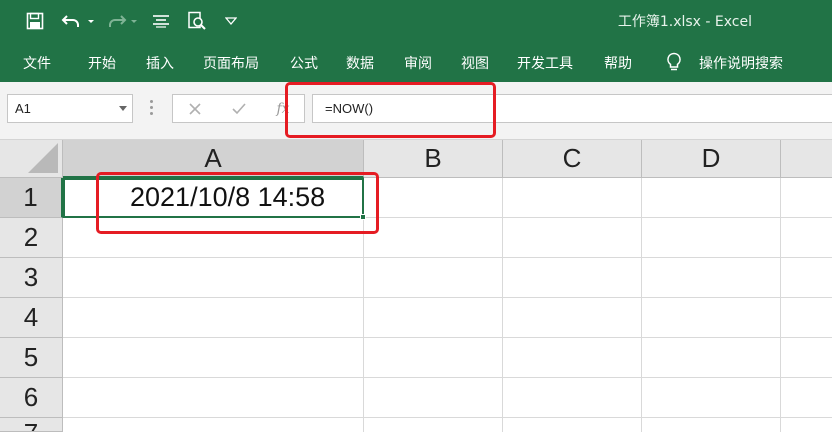 The width and height of the screenshot is (832, 432). Describe the element at coordinates (31, 278) in the screenshot. I see `row-header-3: 3` at that location.